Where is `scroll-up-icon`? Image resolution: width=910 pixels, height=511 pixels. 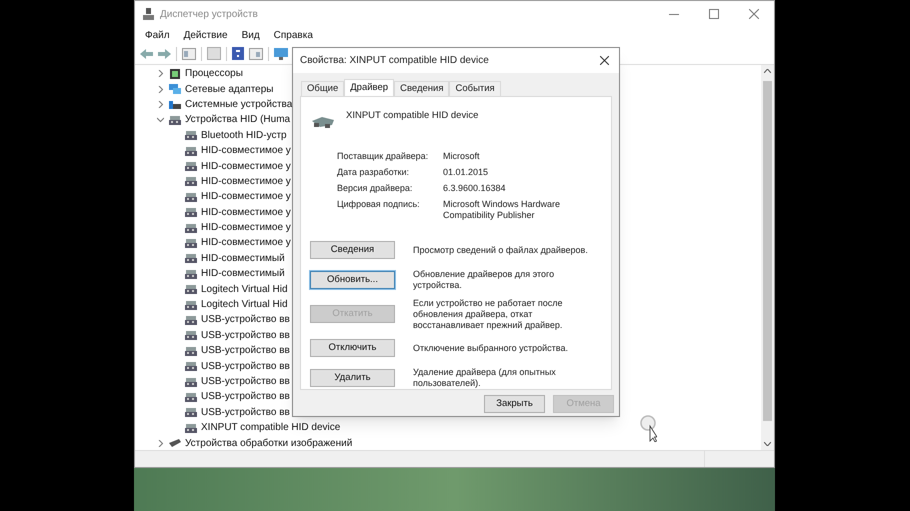 scroll-up-icon is located at coordinates (767, 71).